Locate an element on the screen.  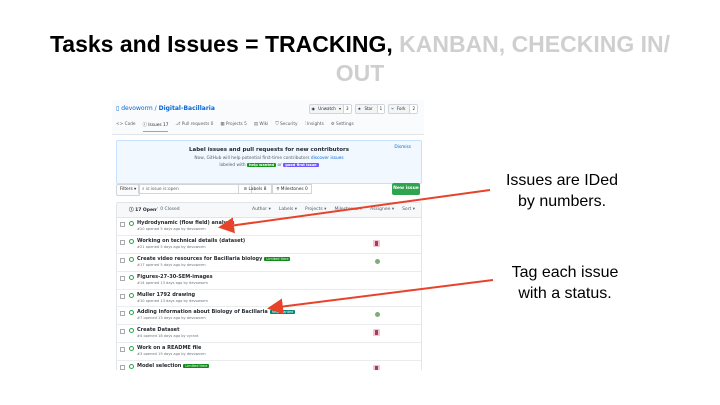
issue-title-link: Work on a README file is located at coordinates (169, 348).